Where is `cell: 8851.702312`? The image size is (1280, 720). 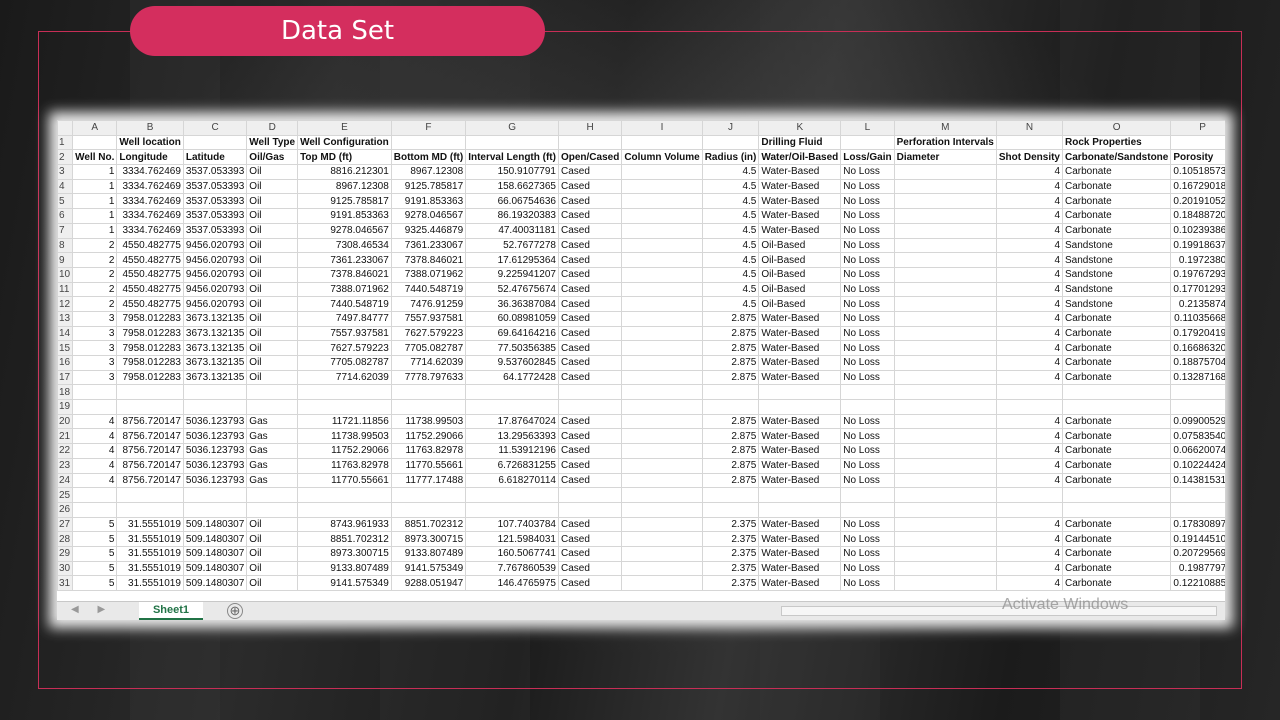 cell: 8851.702312 is located at coordinates (344, 539).